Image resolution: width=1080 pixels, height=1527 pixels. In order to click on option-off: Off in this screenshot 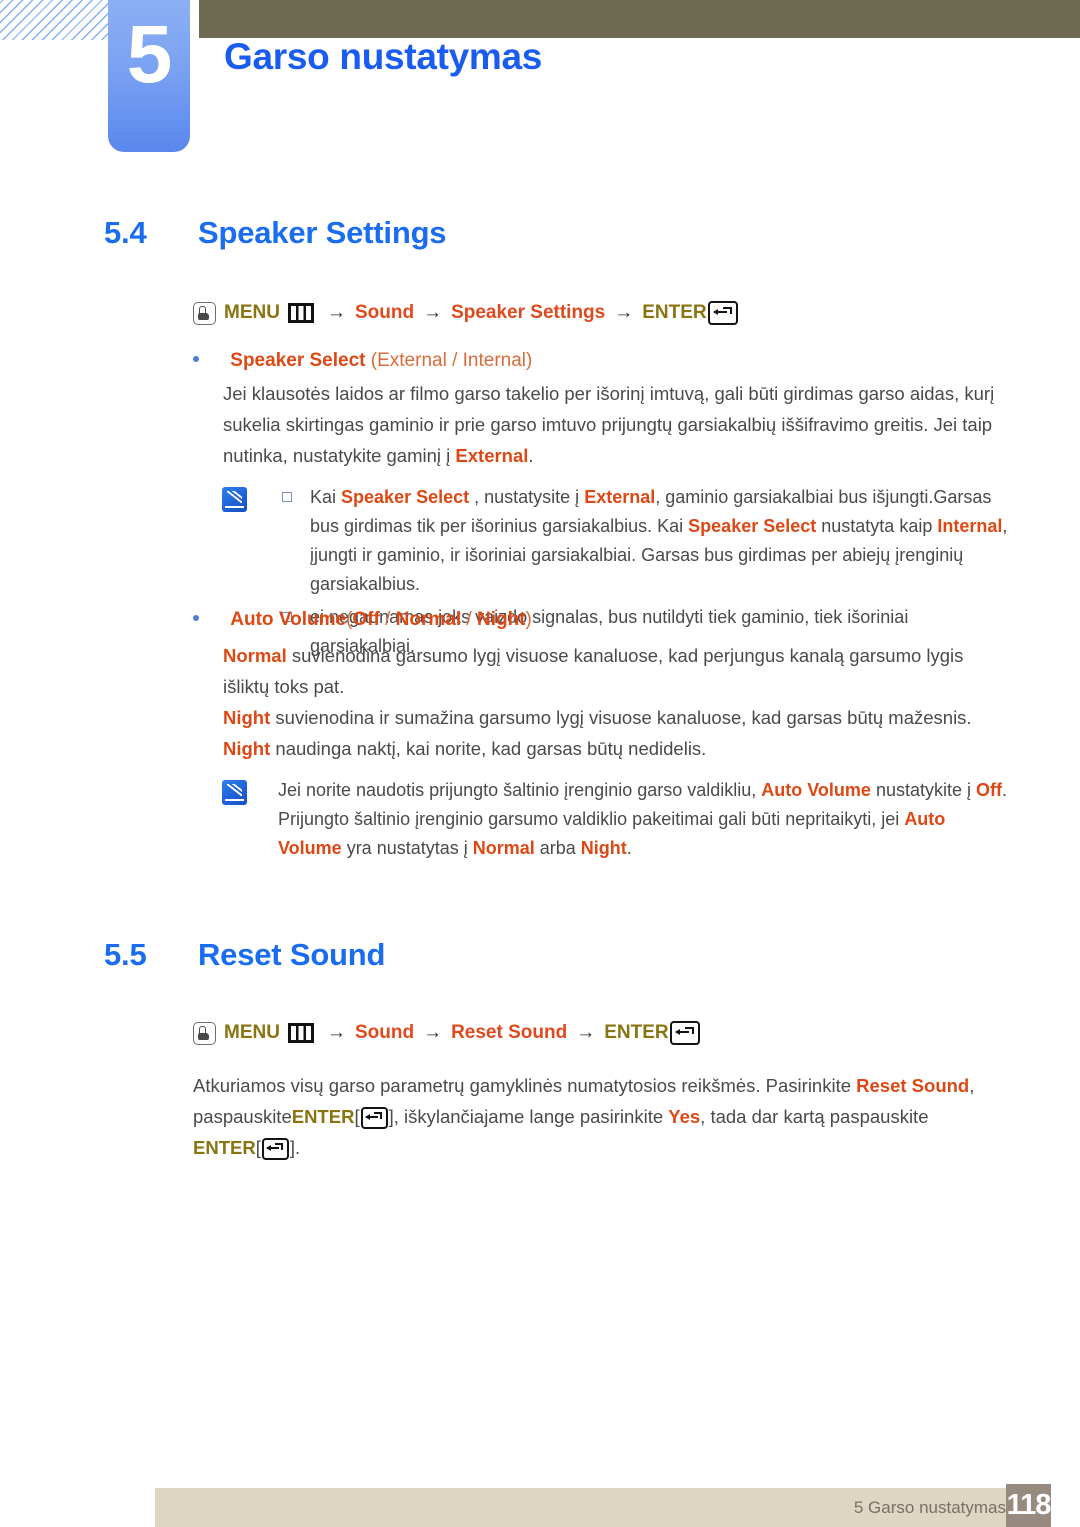, I will do `click(366, 619)`.